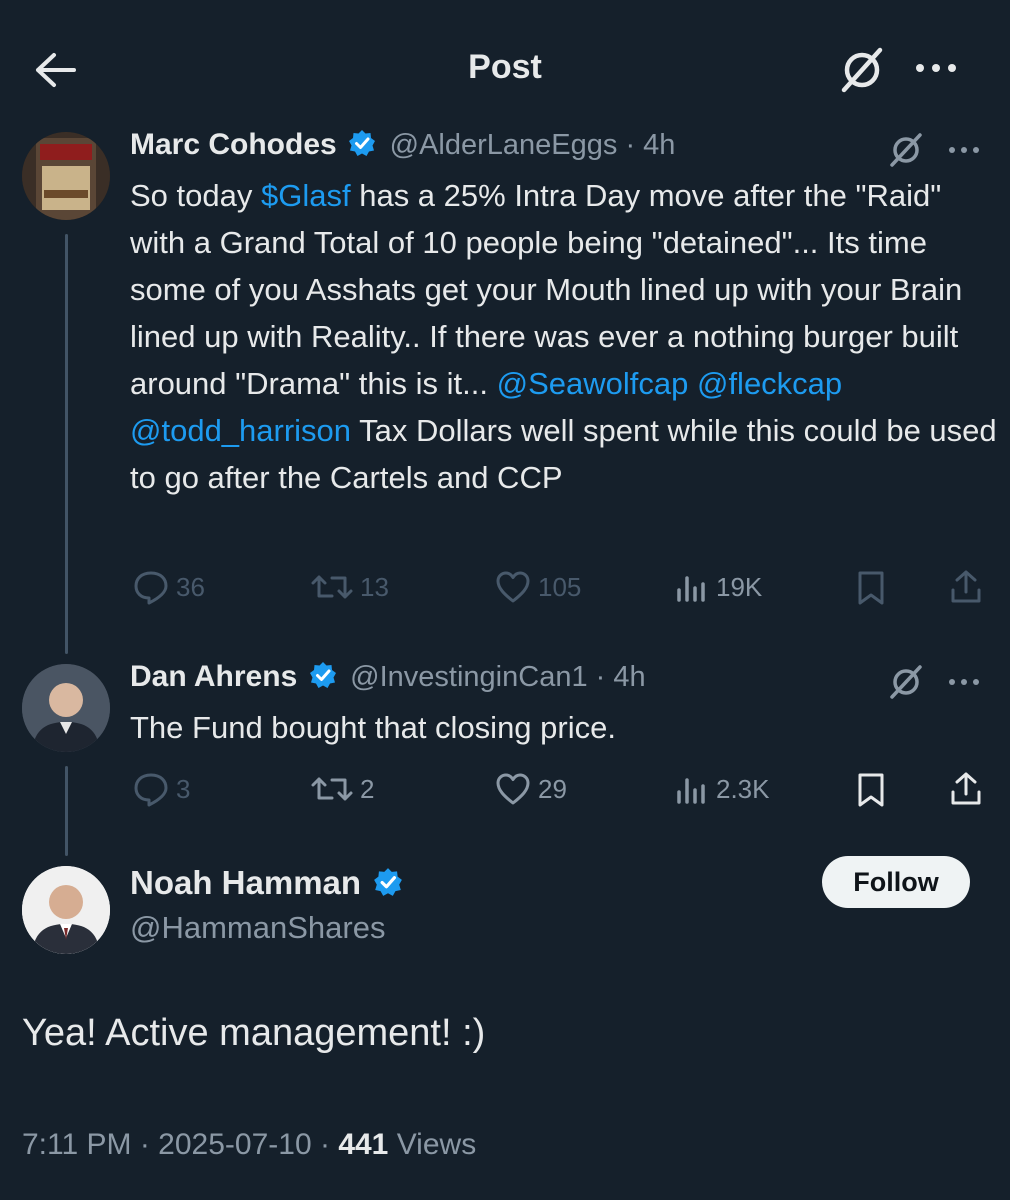 This screenshot has height=1200, width=1010. I want to click on like-button: 29, so click(530, 789).